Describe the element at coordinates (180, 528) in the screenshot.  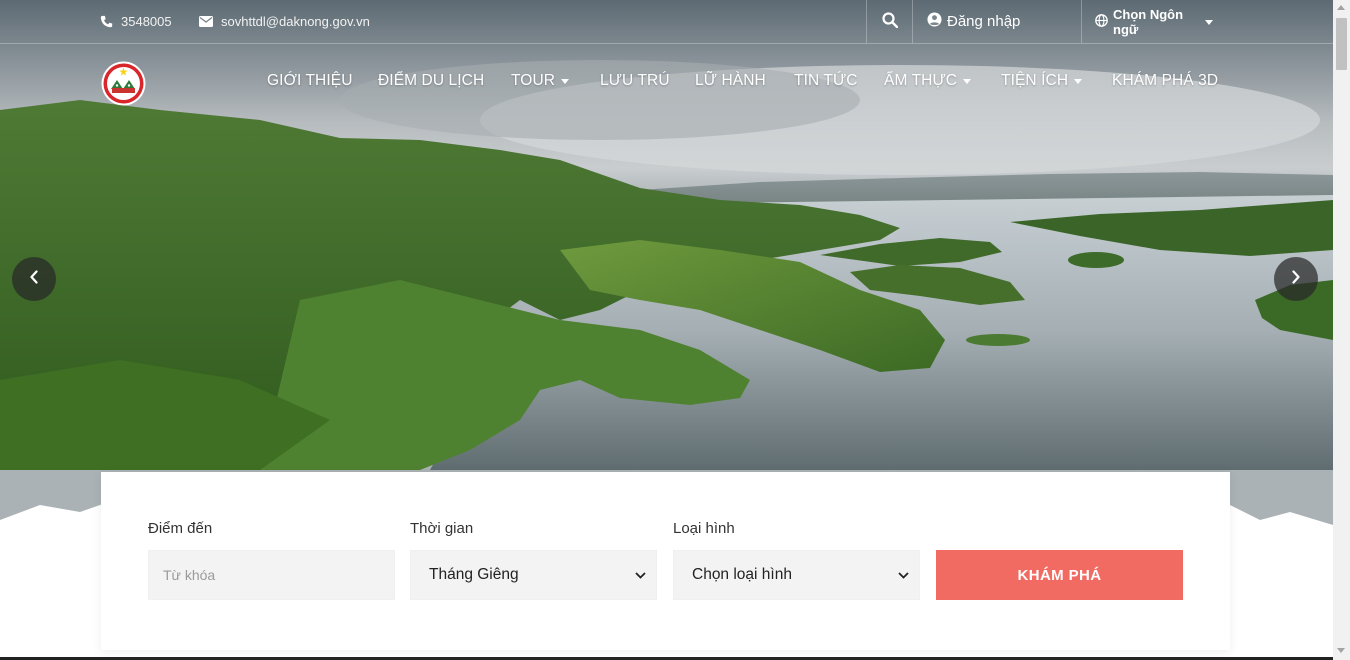
I see `destination-label: Điểm đến` at that location.